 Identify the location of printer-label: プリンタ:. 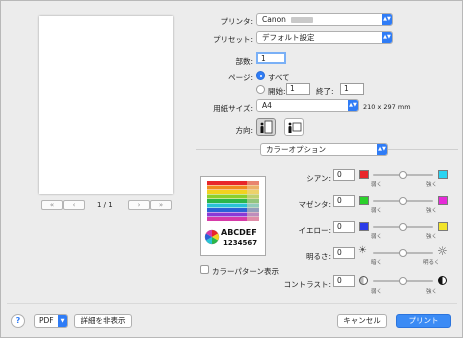
(236, 21).